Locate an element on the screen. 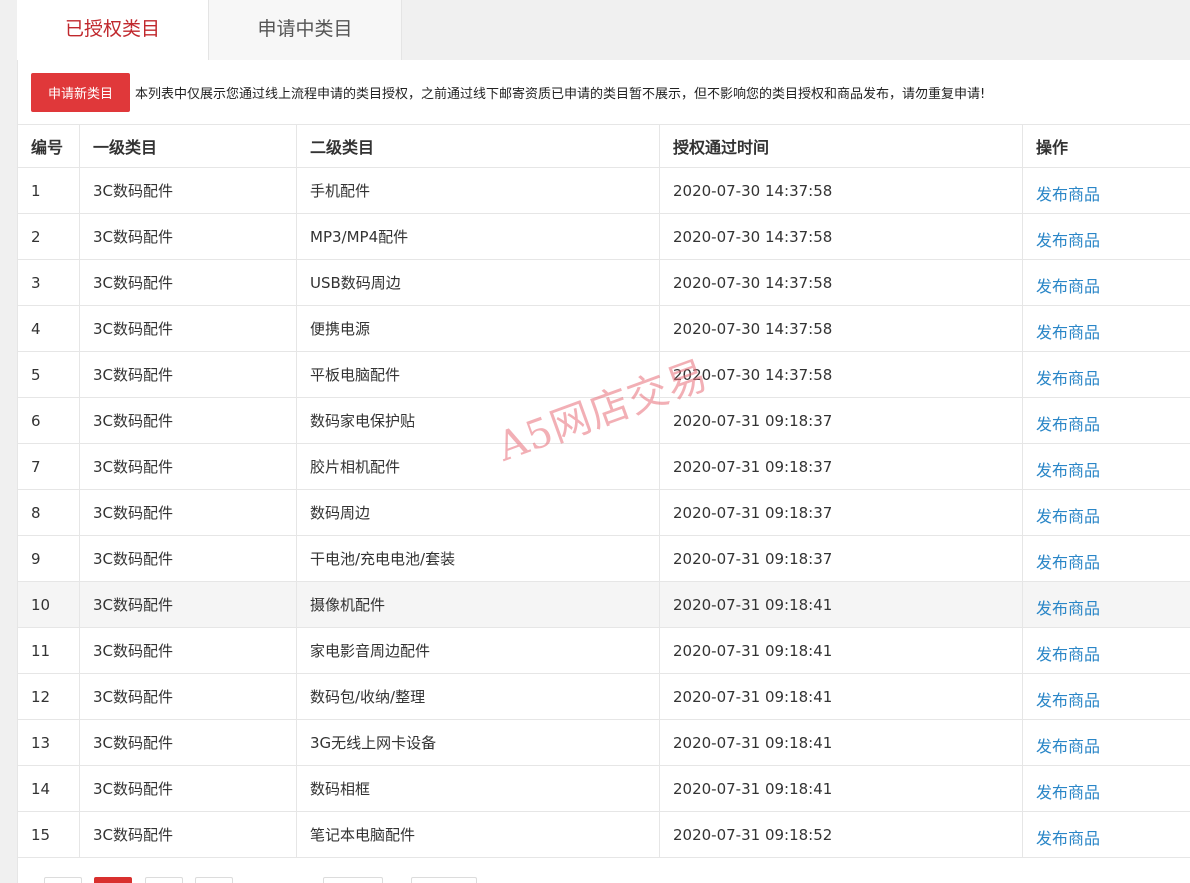  header-level2-category: 二级类目 is located at coordinates (477, 146).